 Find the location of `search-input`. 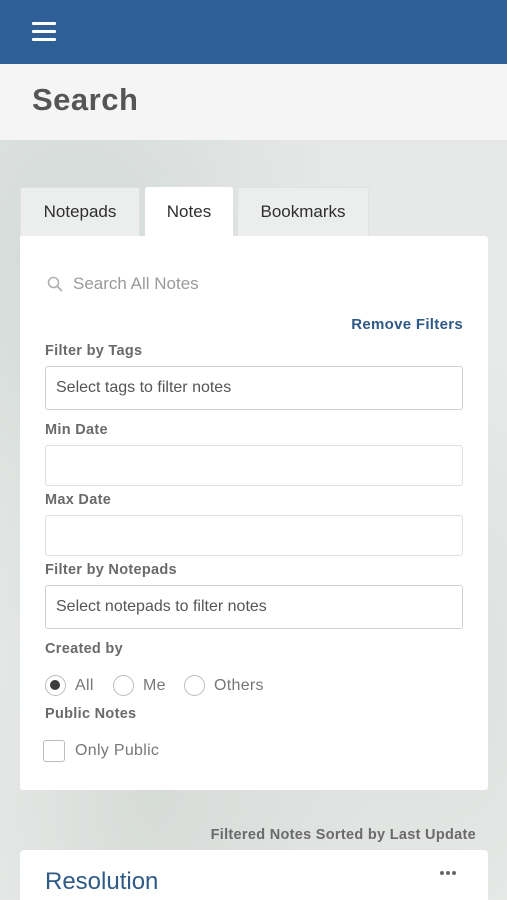

search-input is located at coordinates (258, 284).